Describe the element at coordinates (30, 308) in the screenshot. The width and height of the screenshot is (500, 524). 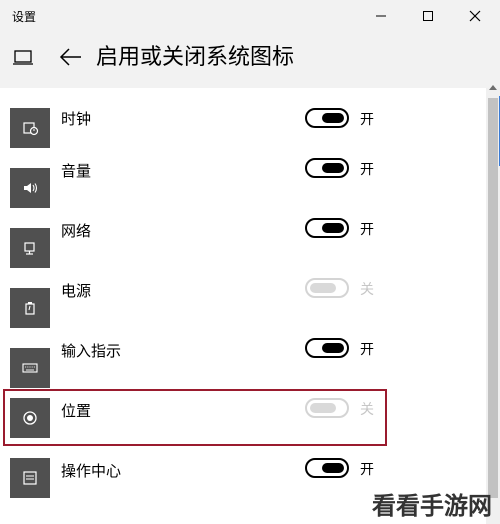
I see `power-icon` at that location.